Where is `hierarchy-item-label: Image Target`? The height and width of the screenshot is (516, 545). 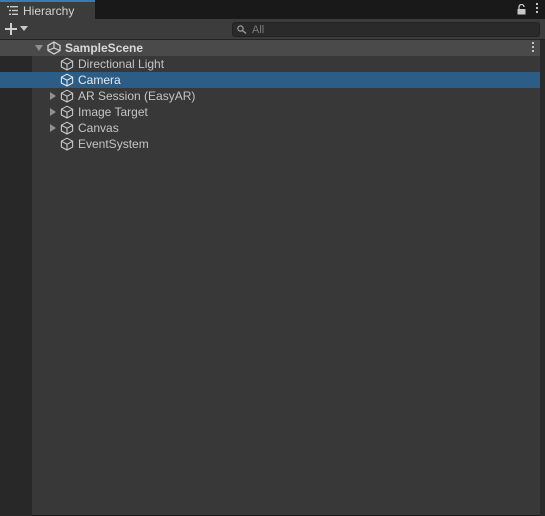 hierarchy-item-label: Image Target is located at coordinates (113, 112).